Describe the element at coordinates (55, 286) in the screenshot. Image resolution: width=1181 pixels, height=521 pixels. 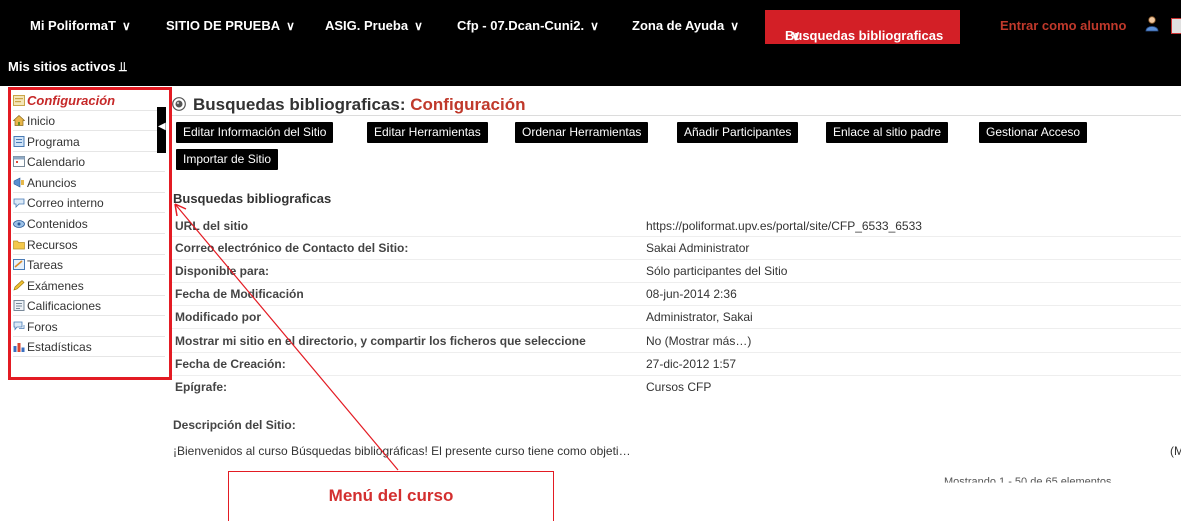
I see `sidebar-item-label: Exámenes` at that location.